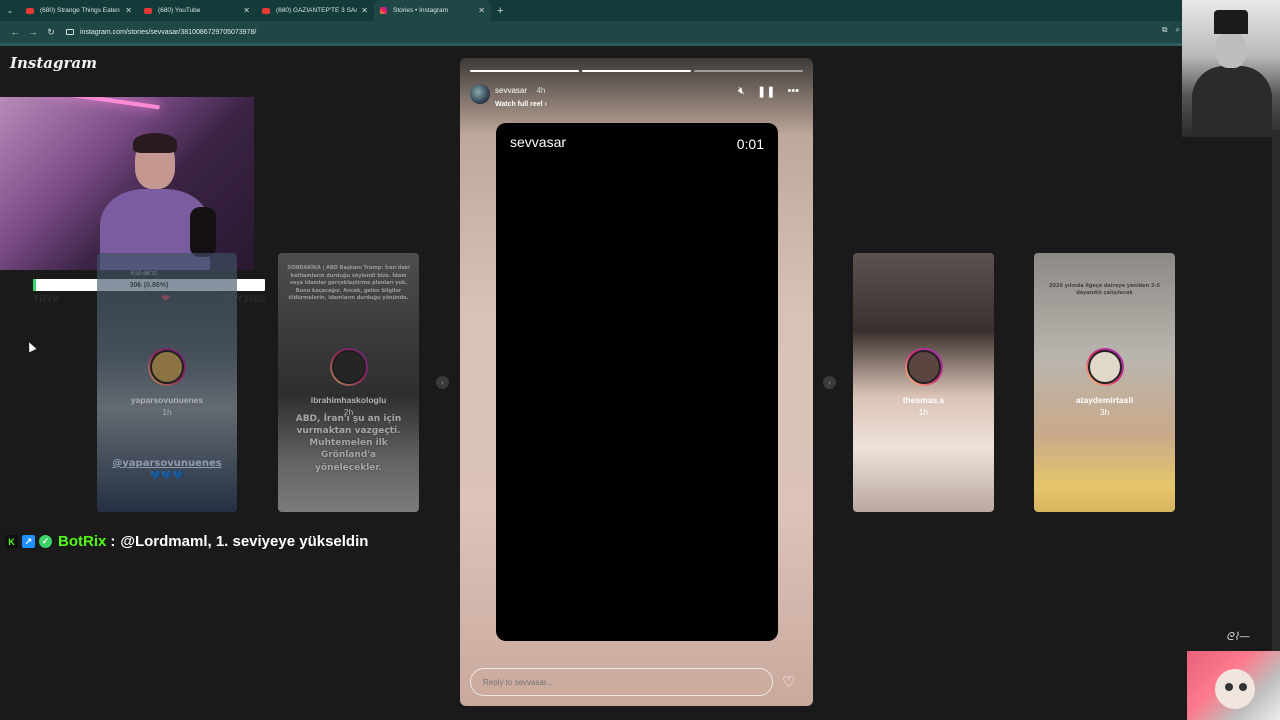 This screenshot has height=720, width=1280. I want to click on install-icon: ⧉, so click(1165, 30).